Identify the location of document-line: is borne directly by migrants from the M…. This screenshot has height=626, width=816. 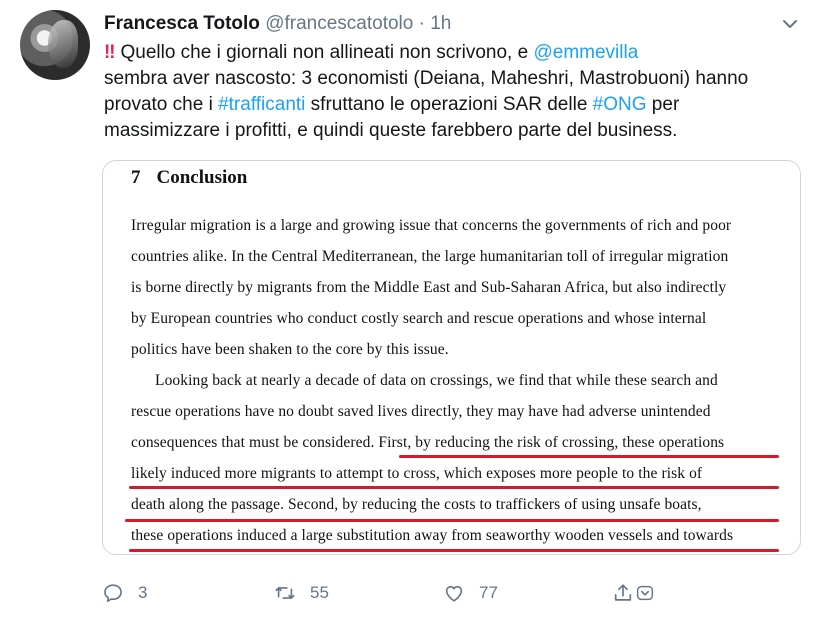
(429, 287).